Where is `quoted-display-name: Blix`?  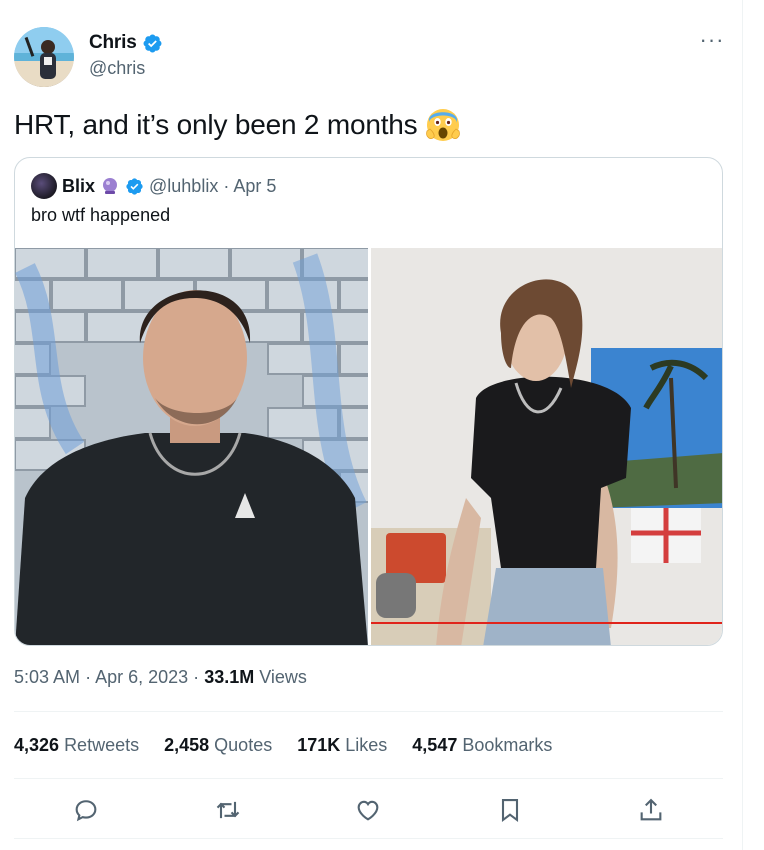 quoted-display-name: Blix is located at coordinates (79, 185).